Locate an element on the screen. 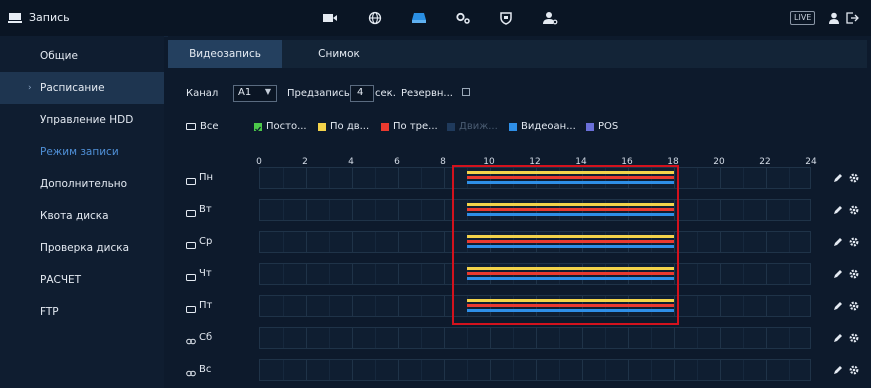  channel-select: A1 ▼ is located at coordinates (255, 93).